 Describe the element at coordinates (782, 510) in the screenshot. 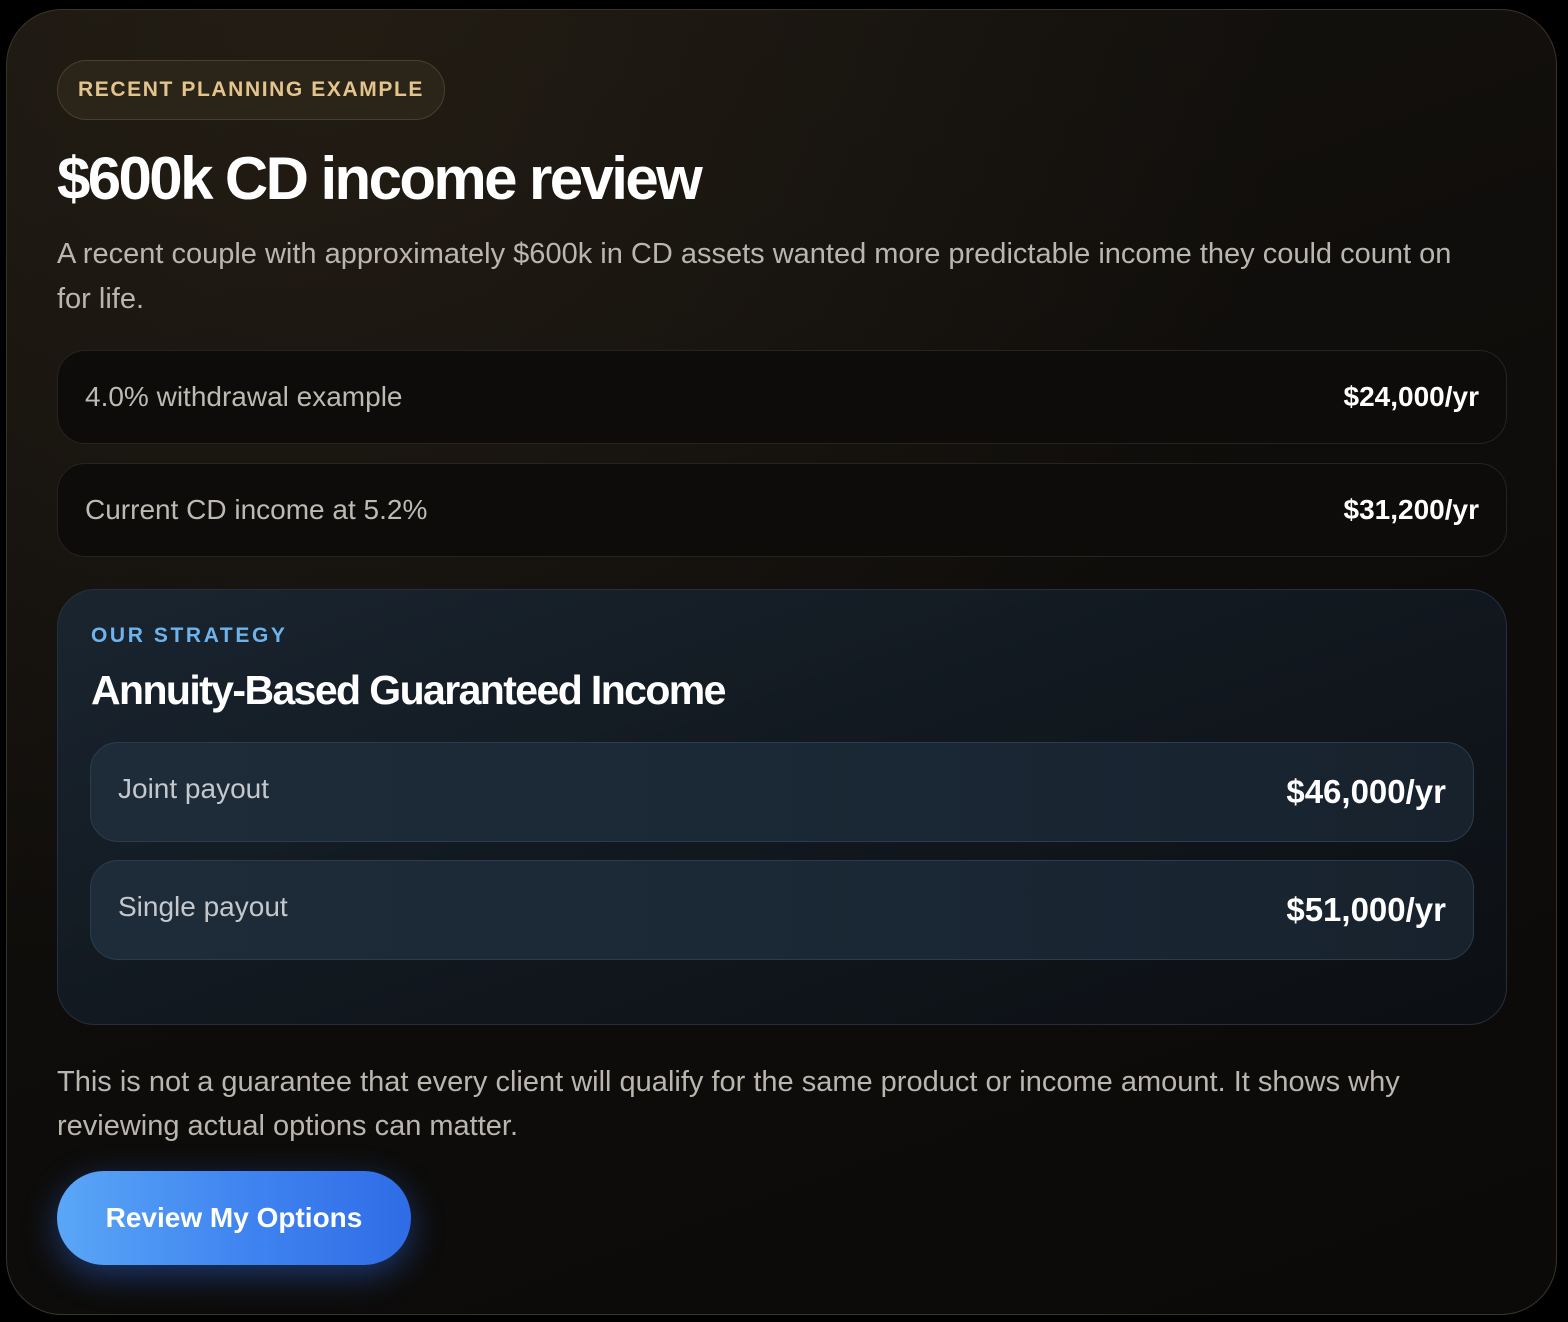

I see `comparison-row-cd-income: Current CD income at 5.2% $31,200/yr` at that location.